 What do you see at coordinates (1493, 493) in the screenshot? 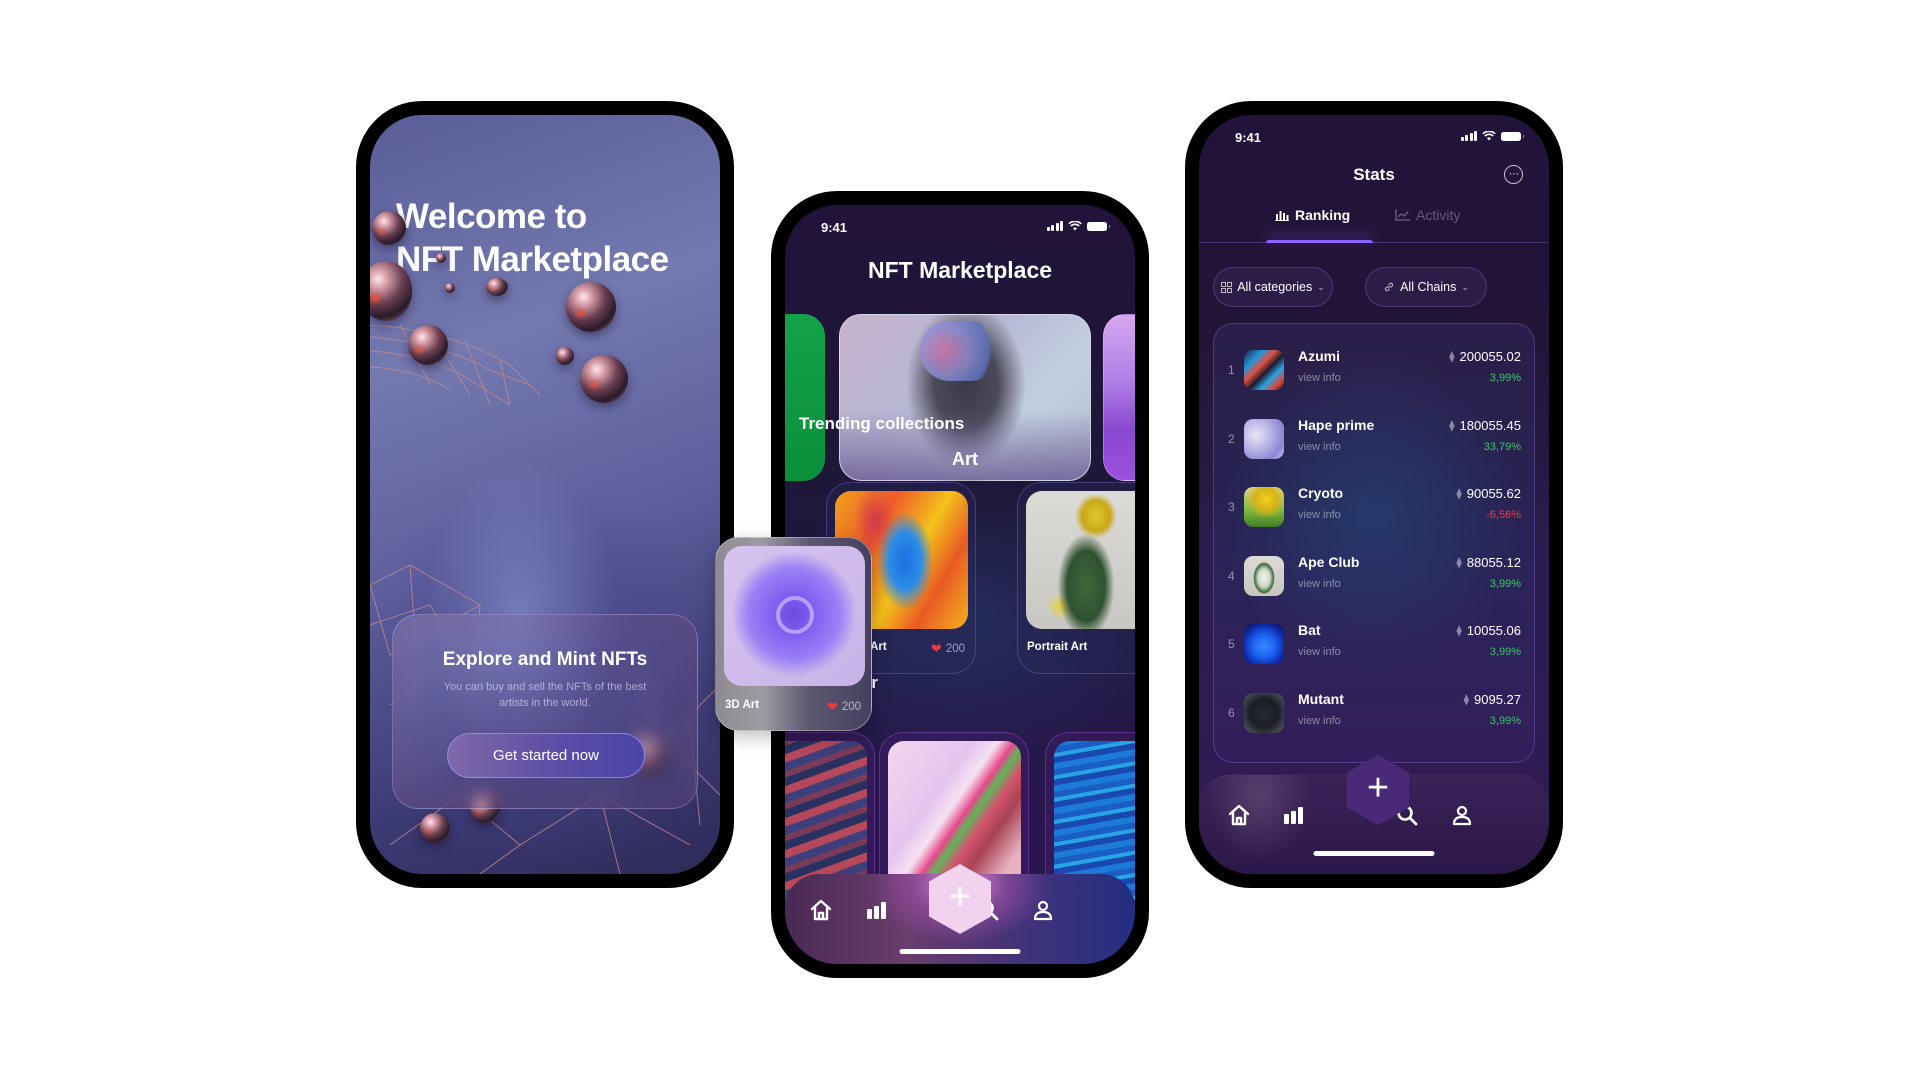
I see `floor-price: 90055.62` at bounding box center [1493, 493].